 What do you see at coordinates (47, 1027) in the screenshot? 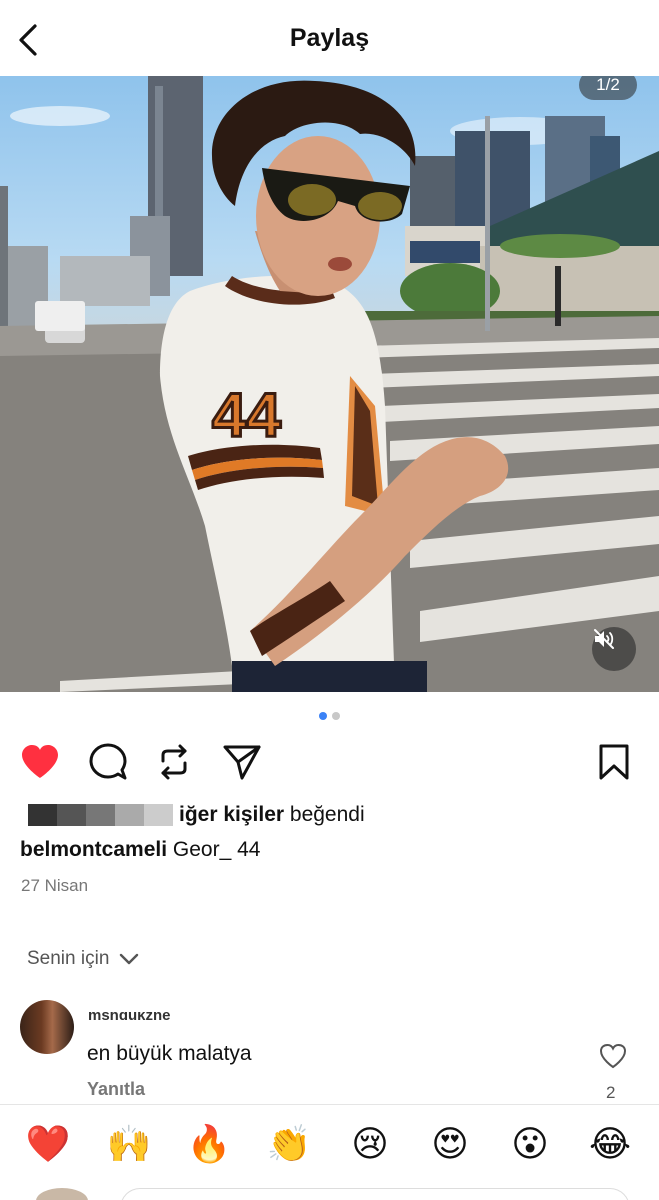
I see `avatar` at bounding box center [47, 1027].